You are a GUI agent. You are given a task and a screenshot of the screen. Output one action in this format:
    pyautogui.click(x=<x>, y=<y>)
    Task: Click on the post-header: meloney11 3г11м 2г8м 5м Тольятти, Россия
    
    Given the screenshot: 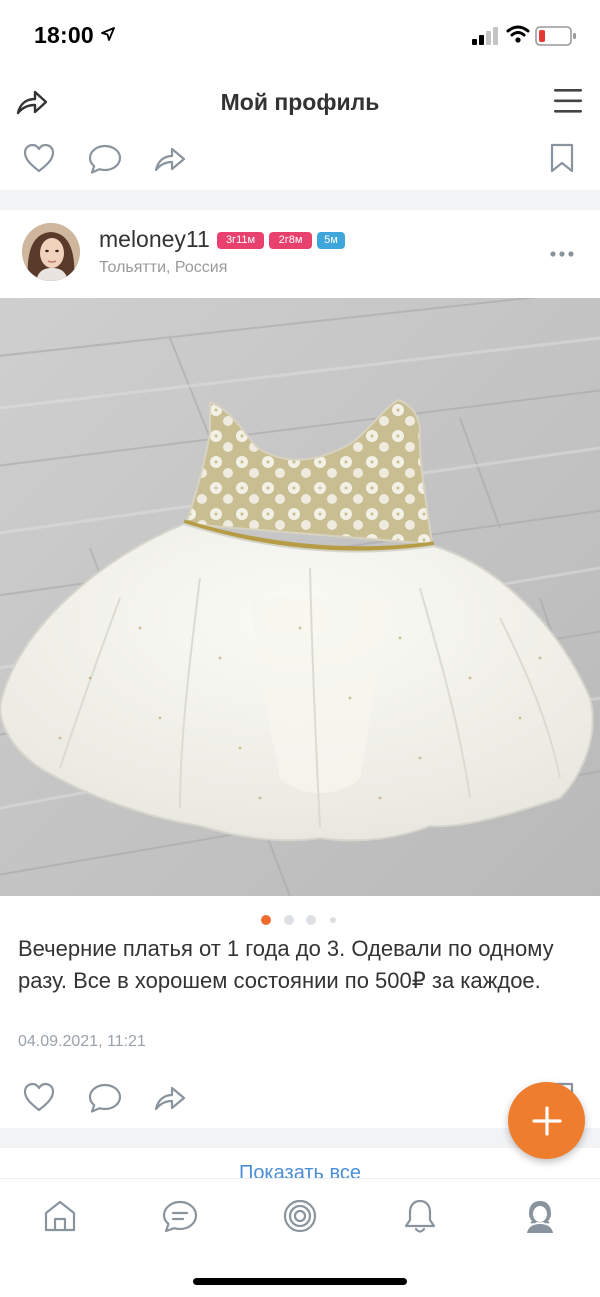 What is the action you would take?
    pyautogui.click(x=300, y=254)
    